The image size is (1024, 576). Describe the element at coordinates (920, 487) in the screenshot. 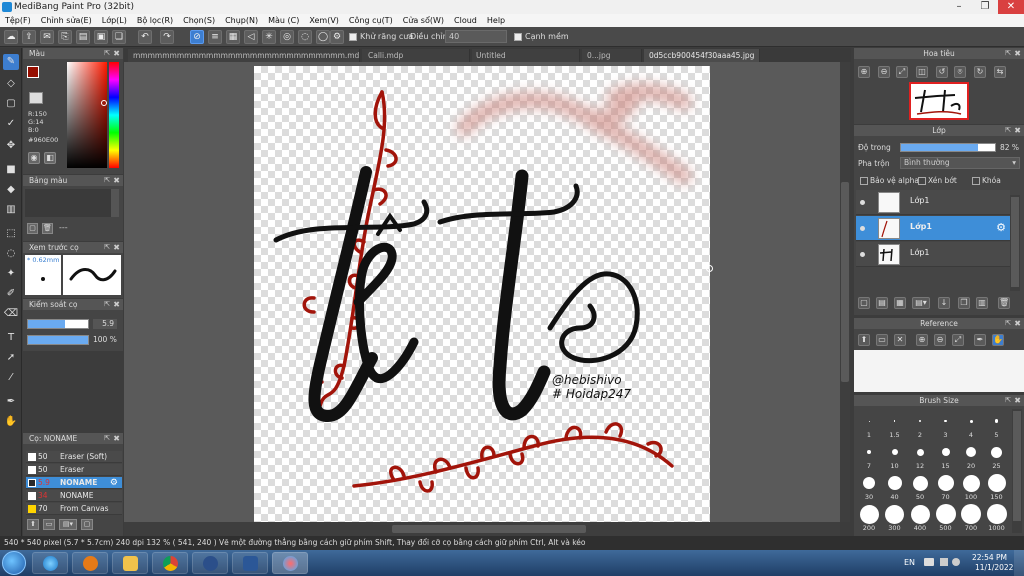

I see `brush-size-option: 50` at that location.